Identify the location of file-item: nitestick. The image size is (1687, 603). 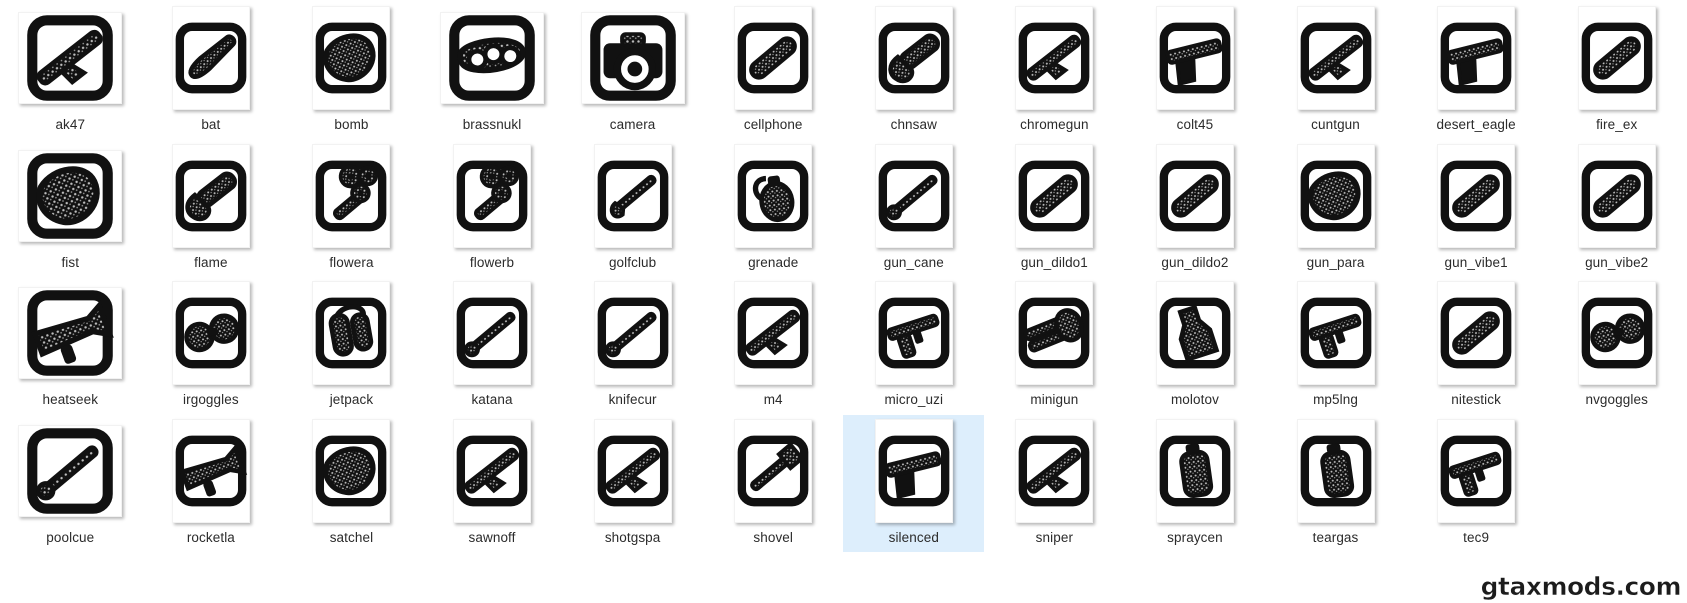
(1476, 346).